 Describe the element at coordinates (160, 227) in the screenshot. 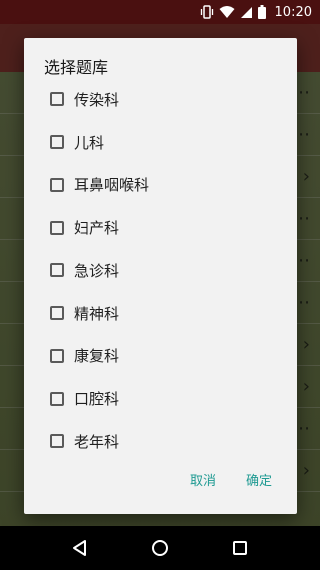

I see `option-item: 妇产科` at that location.